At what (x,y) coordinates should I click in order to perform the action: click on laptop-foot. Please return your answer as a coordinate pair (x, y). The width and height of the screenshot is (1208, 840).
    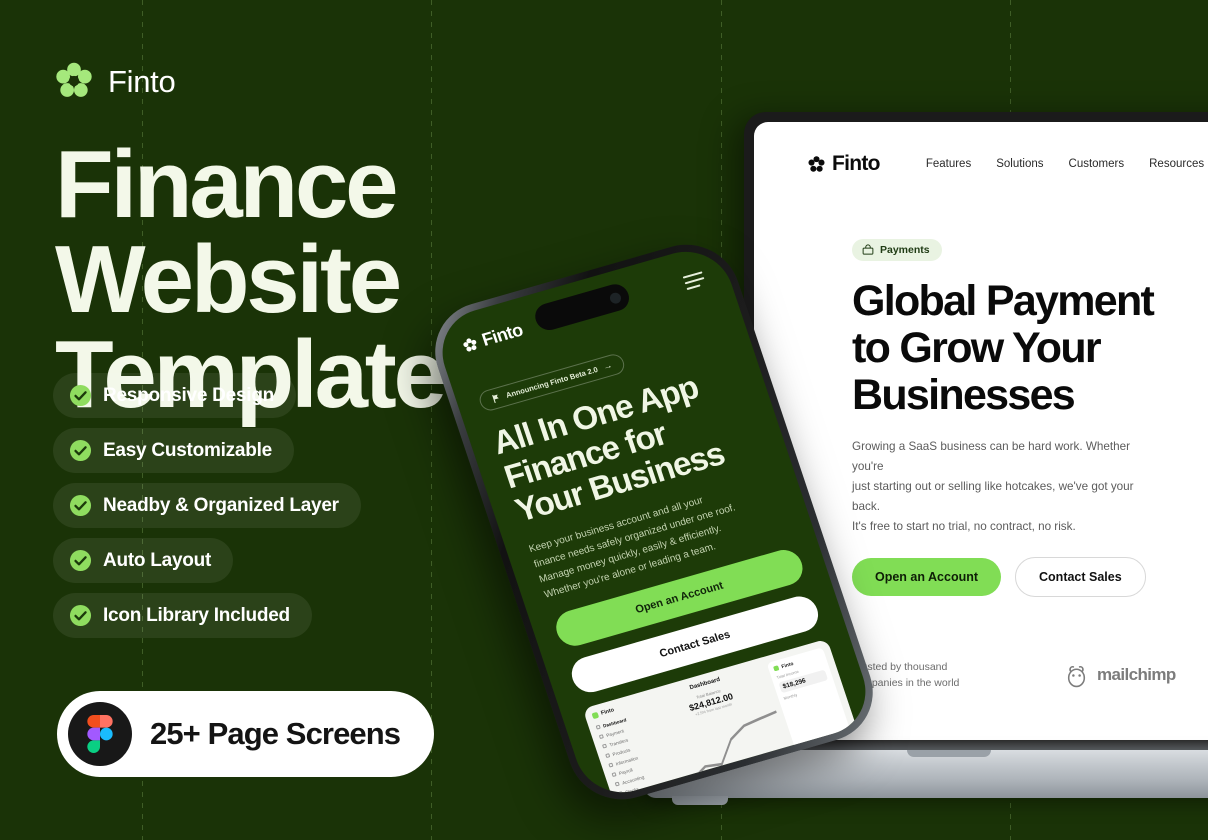
    Looking at the image, I should click on (700, 800).